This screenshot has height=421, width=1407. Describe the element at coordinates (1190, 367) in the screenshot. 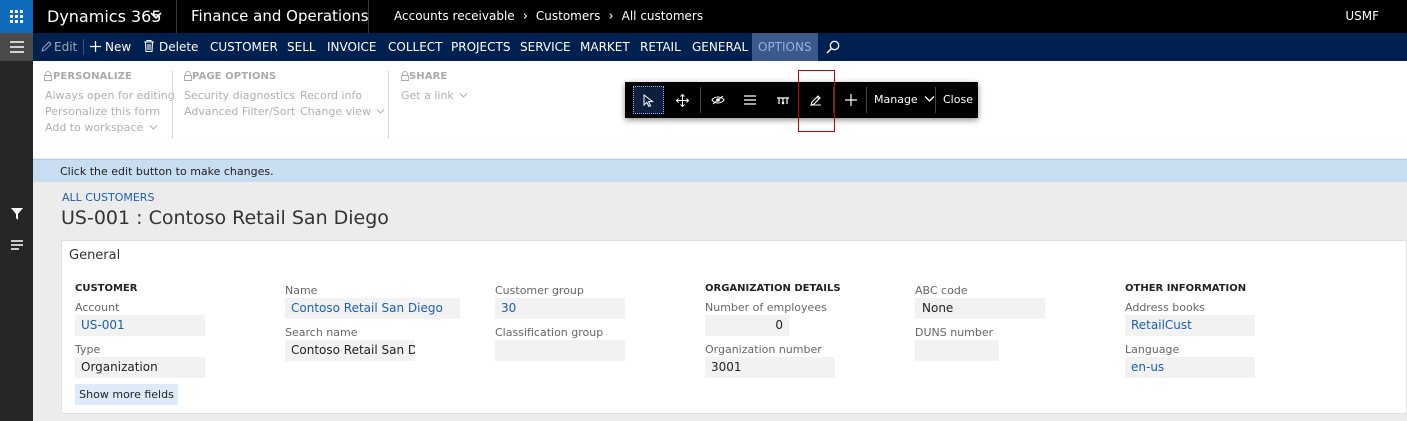

I see `language-field: en-us` at that location.